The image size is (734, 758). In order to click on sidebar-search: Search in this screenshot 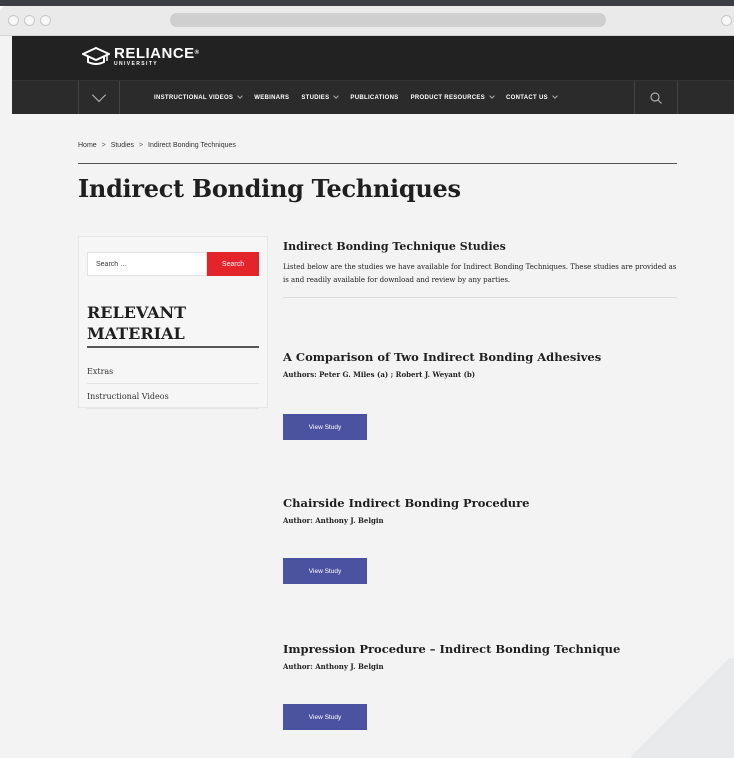, I will do `click(173, 264)`.